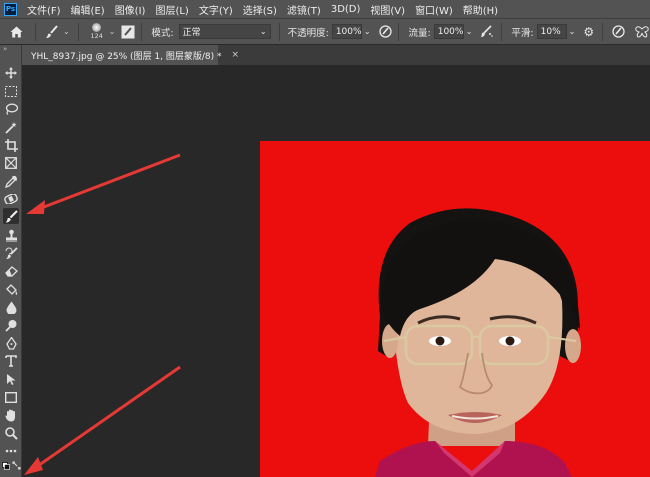 The image size is (650, 477). What do you see at coordinates (11, 91) in the screenshot?
I see `marquee-tool-icon` at bounding box center [11, 91].